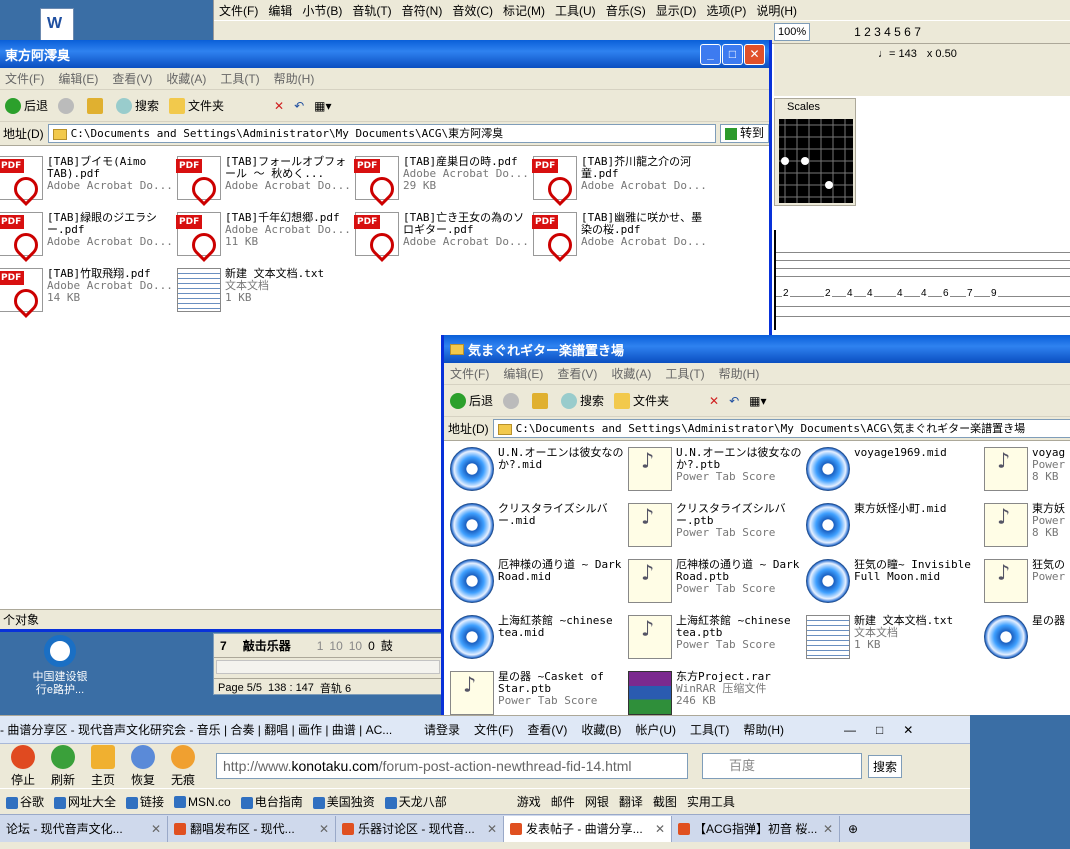 This screenshot has height=849, width=1070. What do you see at coordinates (96, 105) in the screenshot?
I see `up-button` at bounding box center [96, 105].